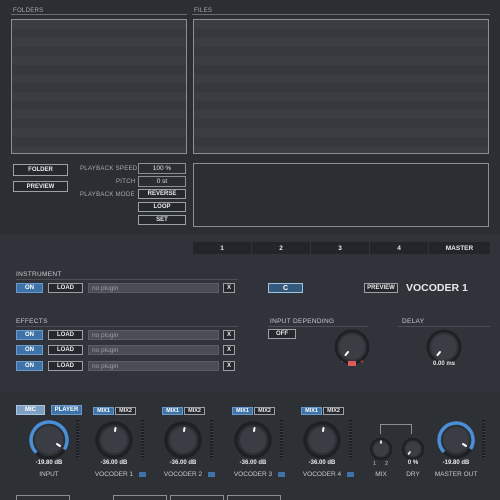  I want to click on effect-2-load-button: LOAD, so click(65, 350).